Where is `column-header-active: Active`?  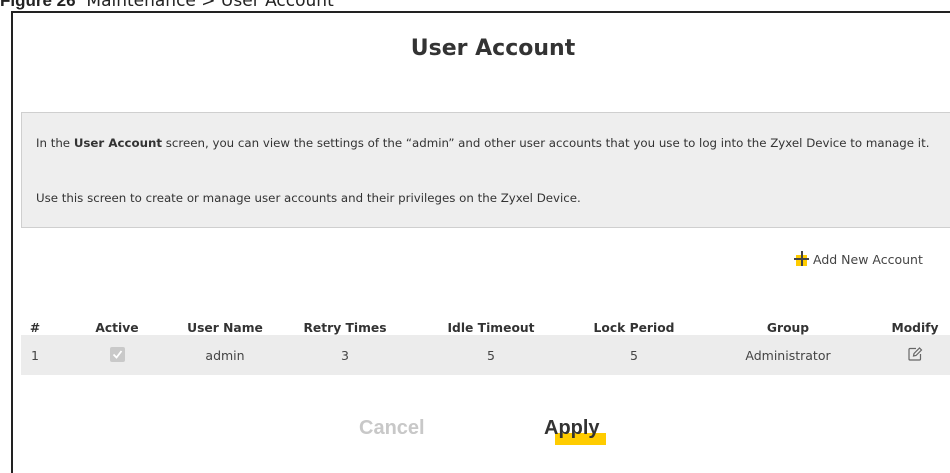
column-header-active: Active is located at coordinates (117, 328).